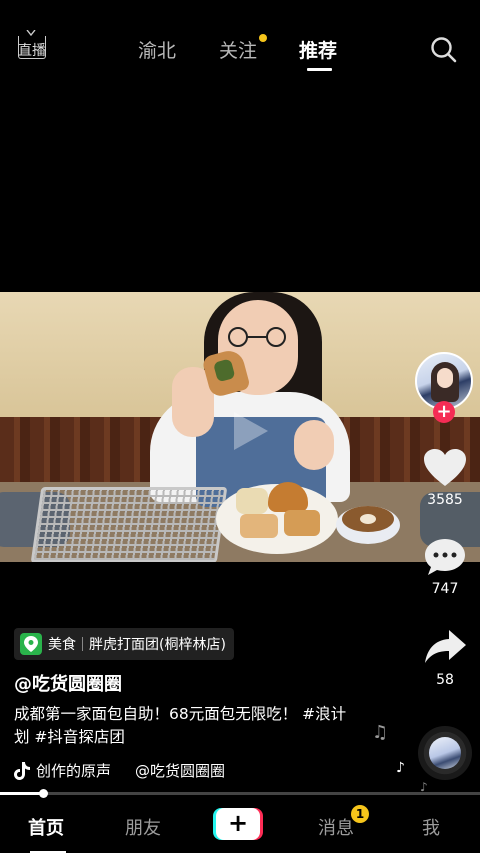 The image size is (480, 853). I want to click on music-row: 创作的原声 @吃货圆圈圈, so click(119, 770).